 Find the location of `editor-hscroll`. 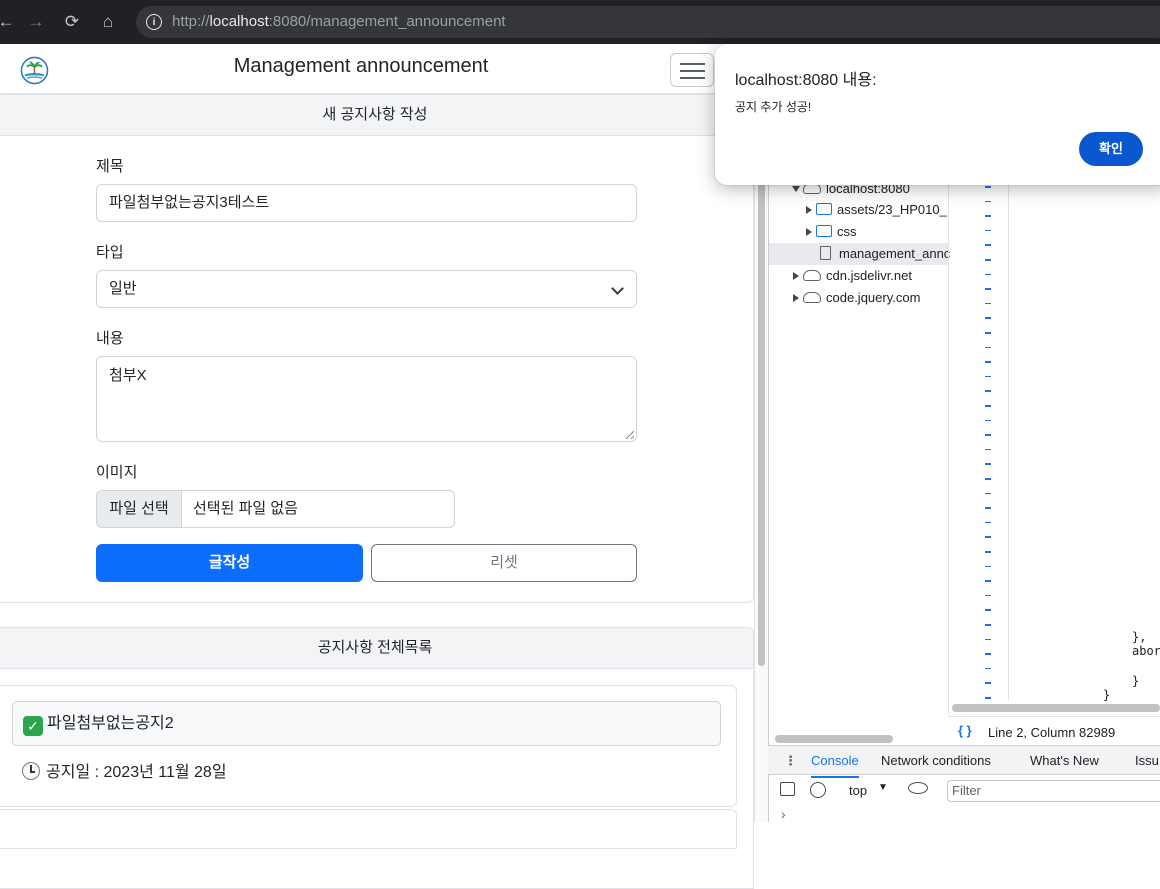

editor-hscroll is located at coordinates (1056, 708).